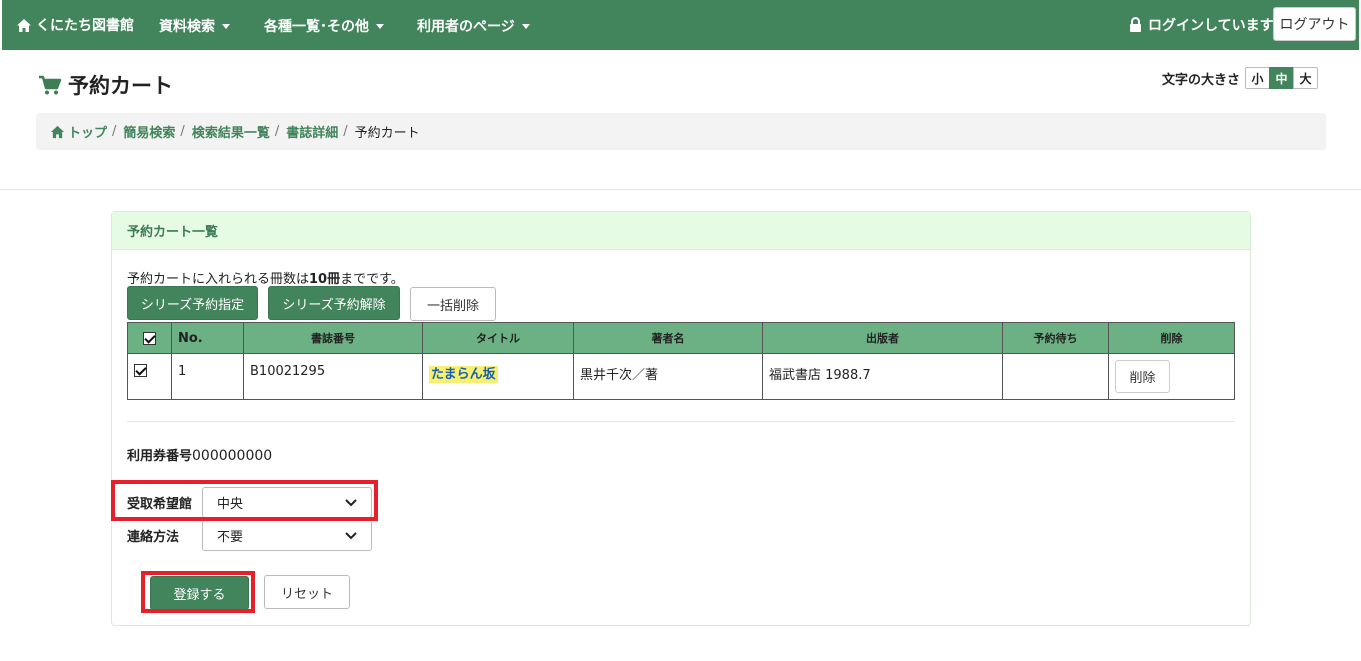 Image resolution: width=1361 pixels, height=661 pixels. I want to click on font-size-switch: 文字の大きさ 小 中 大, so click(1240, 78).